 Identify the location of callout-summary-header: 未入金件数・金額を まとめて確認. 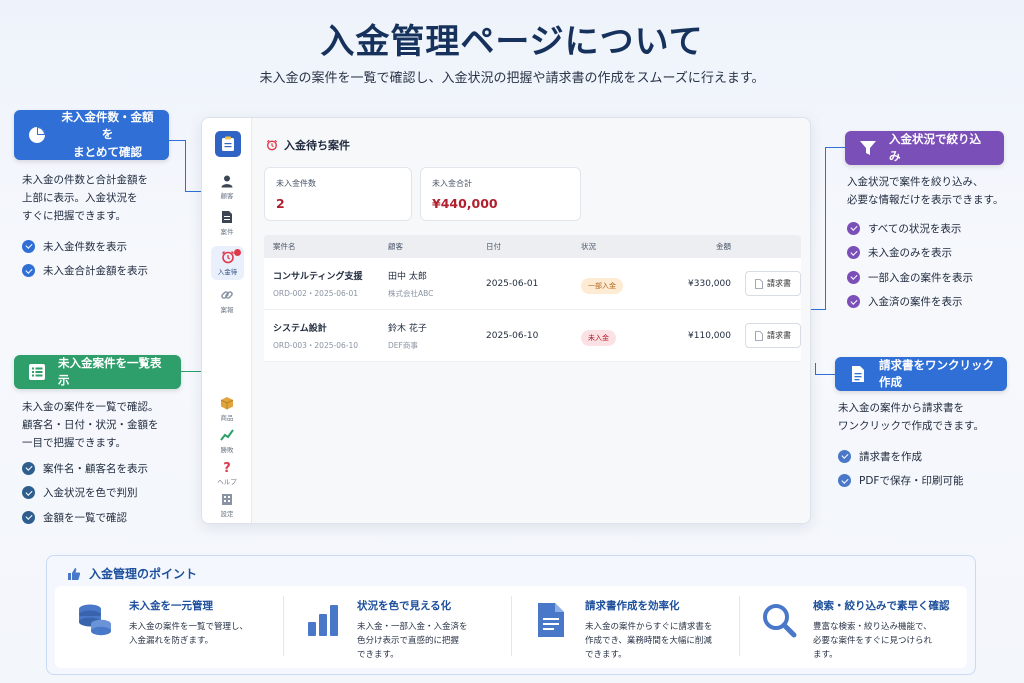
(91, 135).